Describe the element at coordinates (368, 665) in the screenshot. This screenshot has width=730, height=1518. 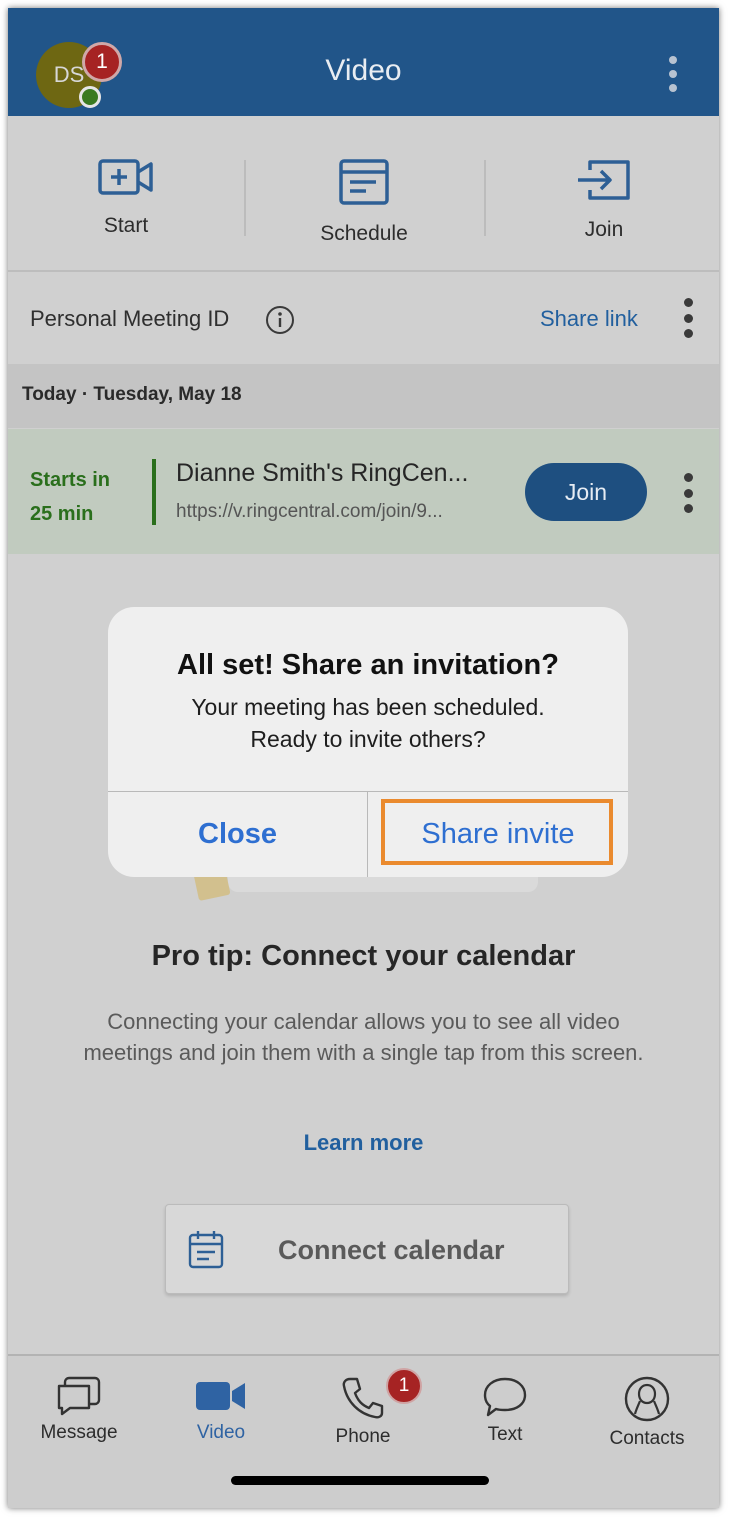
I see `dialog-title: All set! Share an invitation?` at that location.